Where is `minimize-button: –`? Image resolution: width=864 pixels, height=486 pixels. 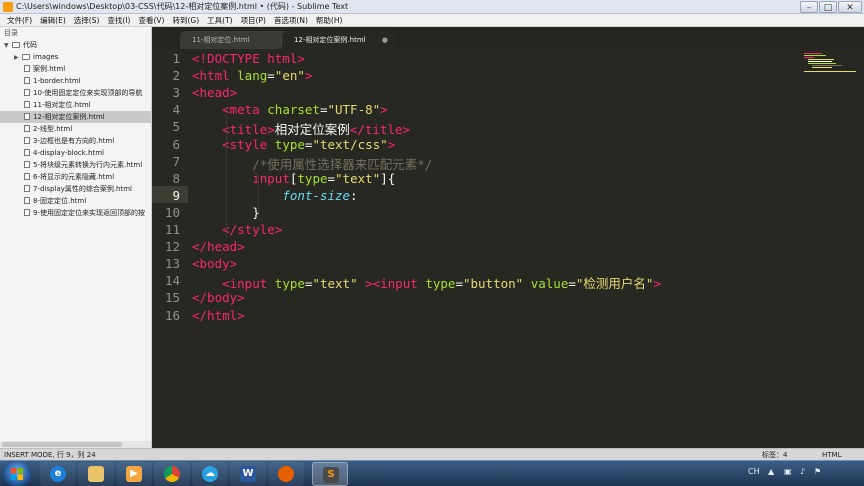
minimize-button: – is located at coordinates (809, 7).